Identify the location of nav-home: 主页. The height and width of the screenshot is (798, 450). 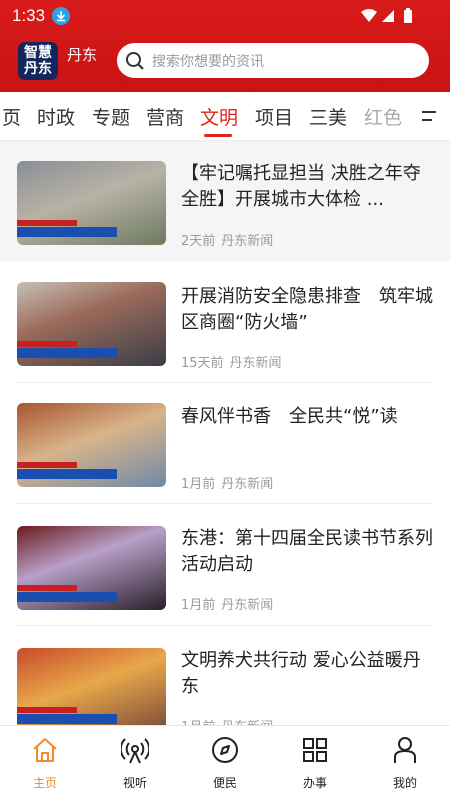
(45, 762).